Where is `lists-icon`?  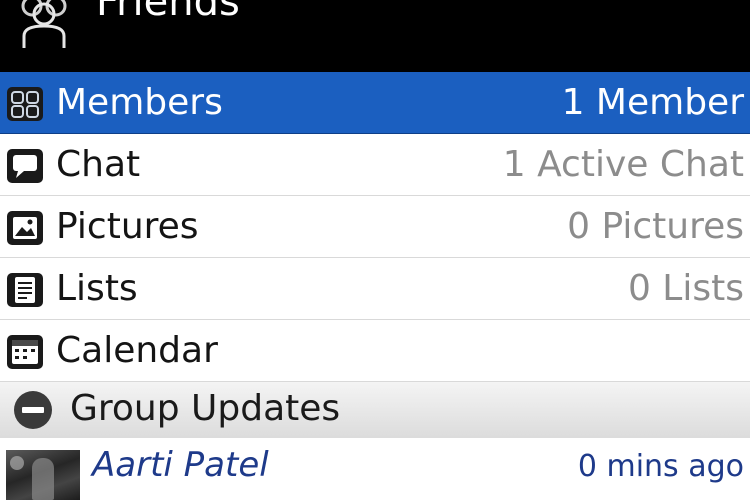 lists-icon is located at coordinates (25, 290).